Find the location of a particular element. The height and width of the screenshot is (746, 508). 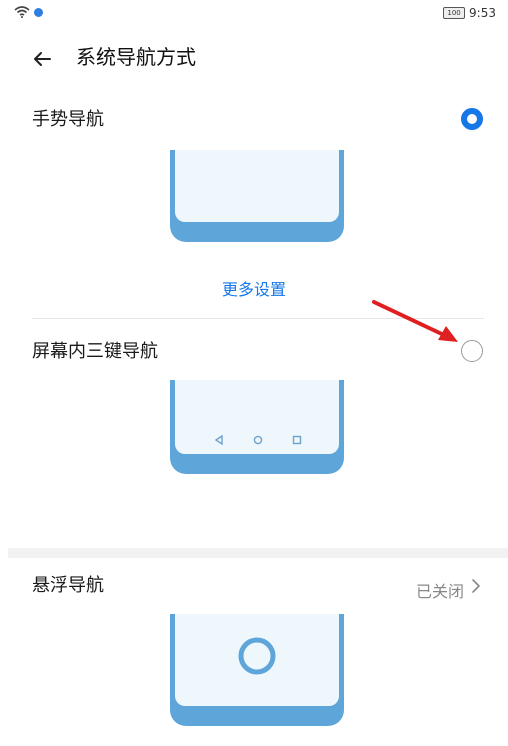

status-right: 100 9:53 is located at coordinates (469, 13).